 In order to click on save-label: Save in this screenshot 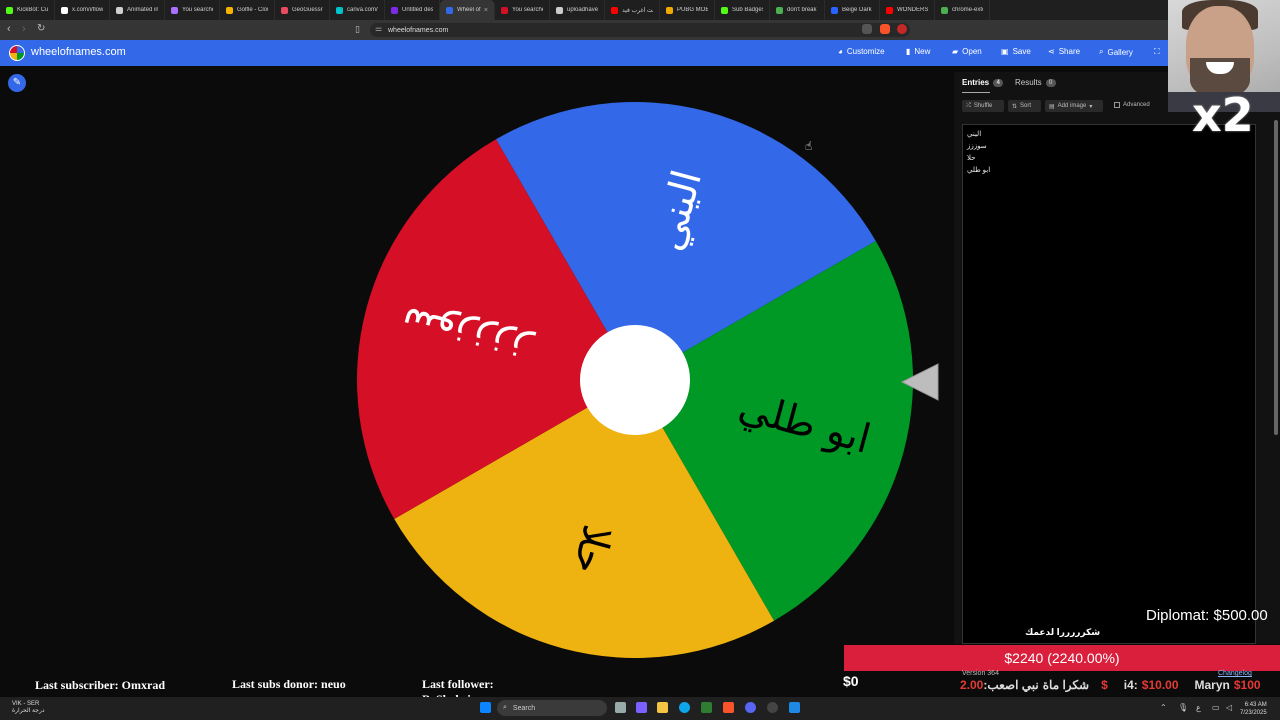, I will do `click(1021, 51)`.